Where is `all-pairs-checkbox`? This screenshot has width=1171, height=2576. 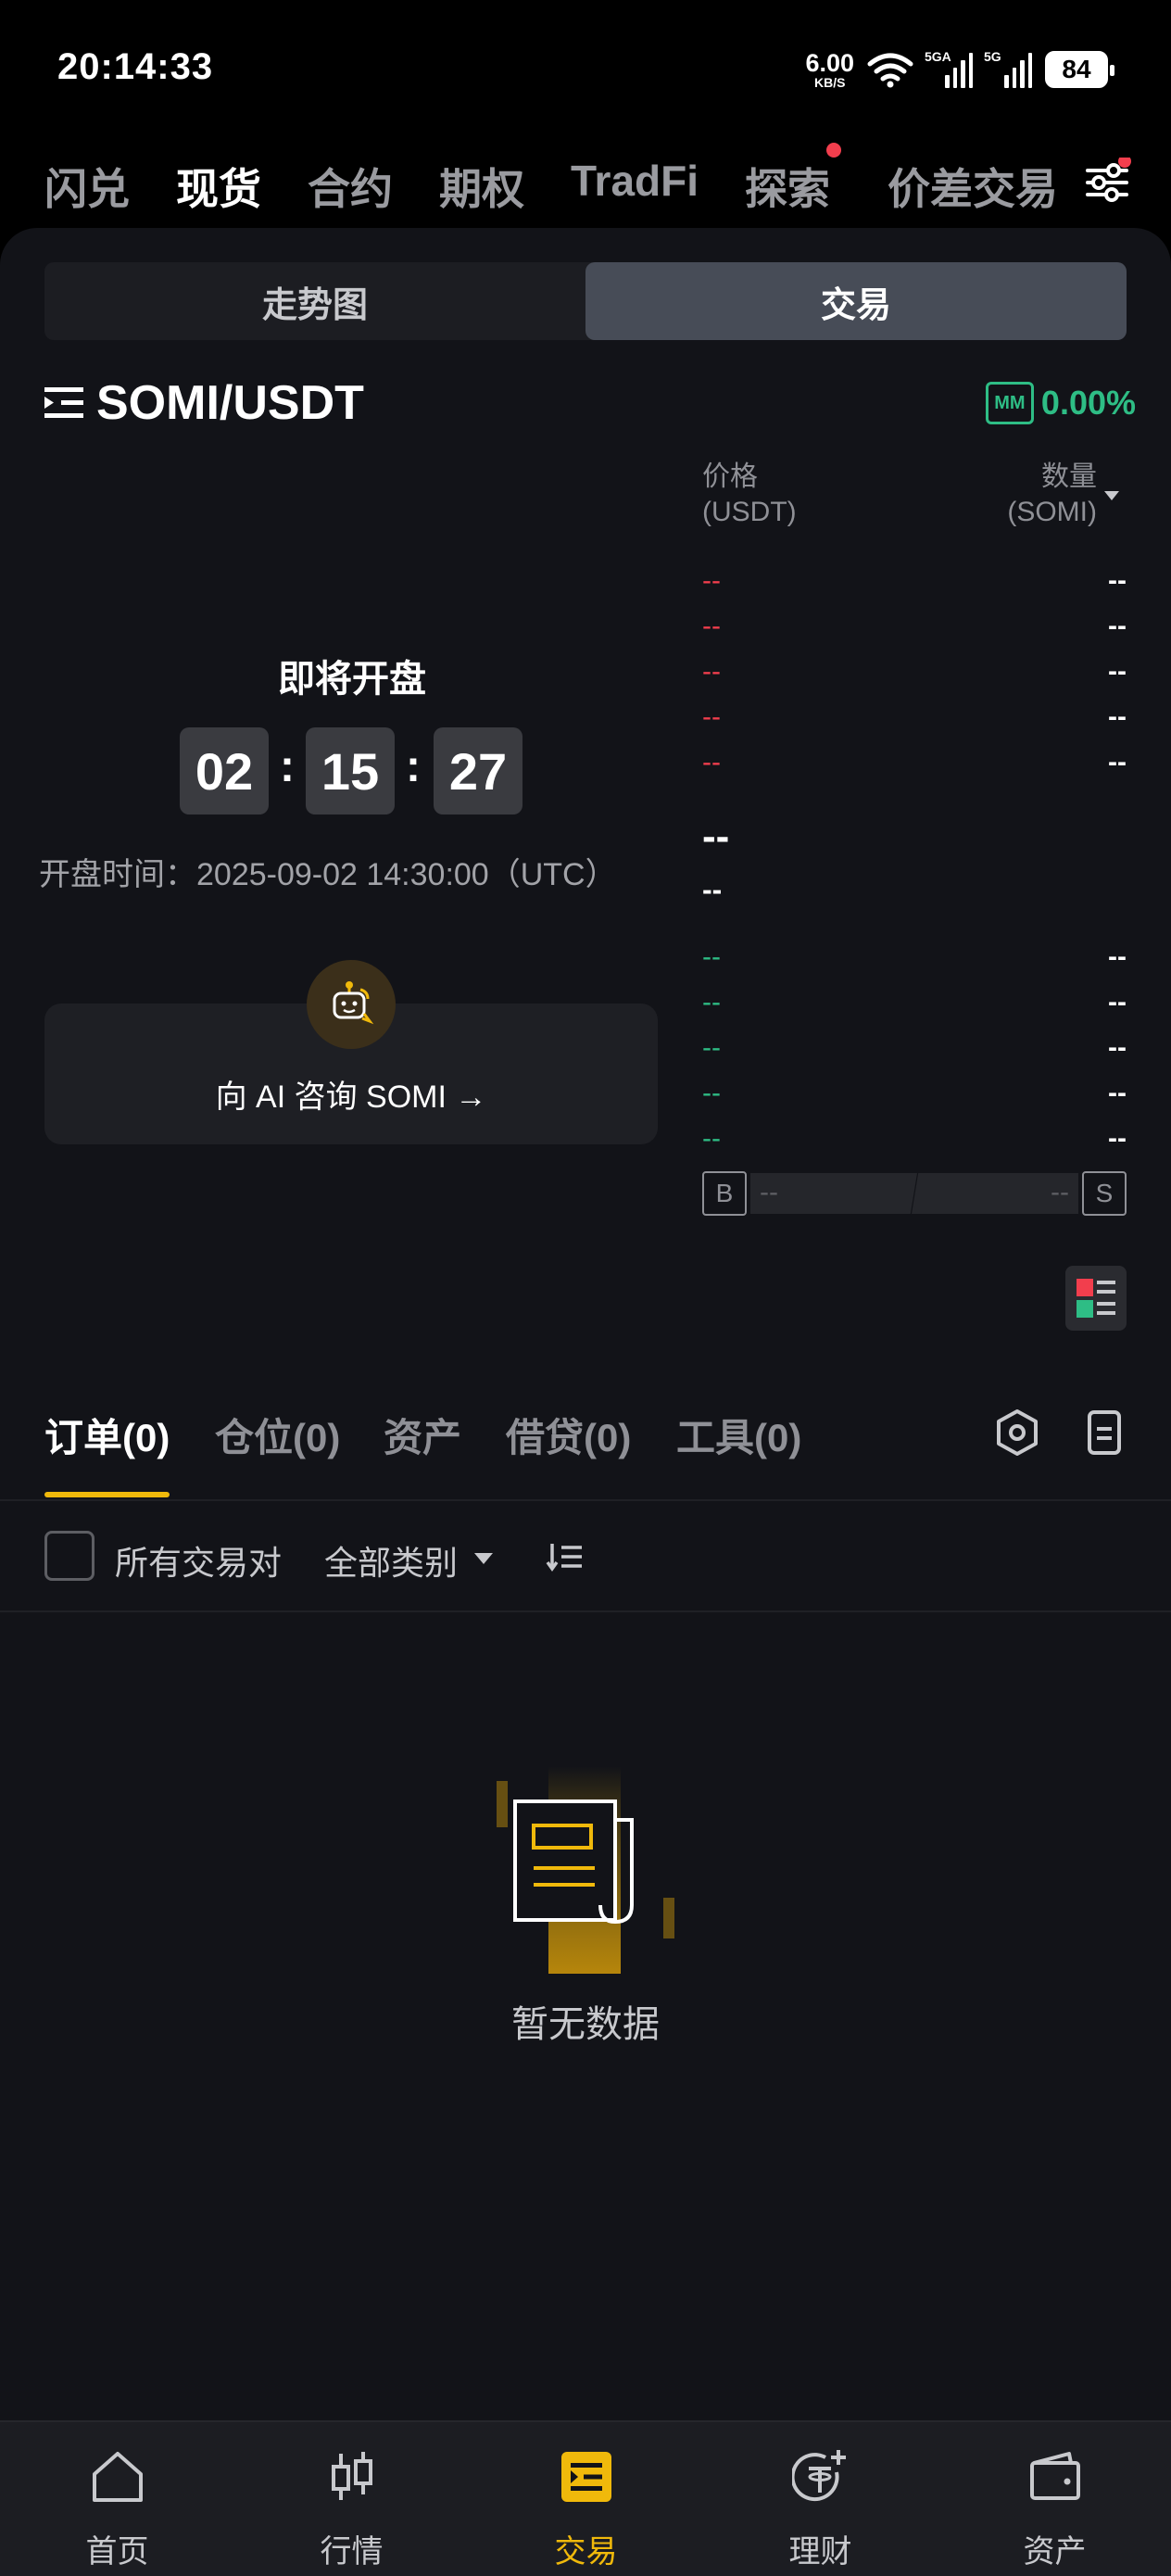
all-pairs-checkbox is located at coordinates (69, 1556).